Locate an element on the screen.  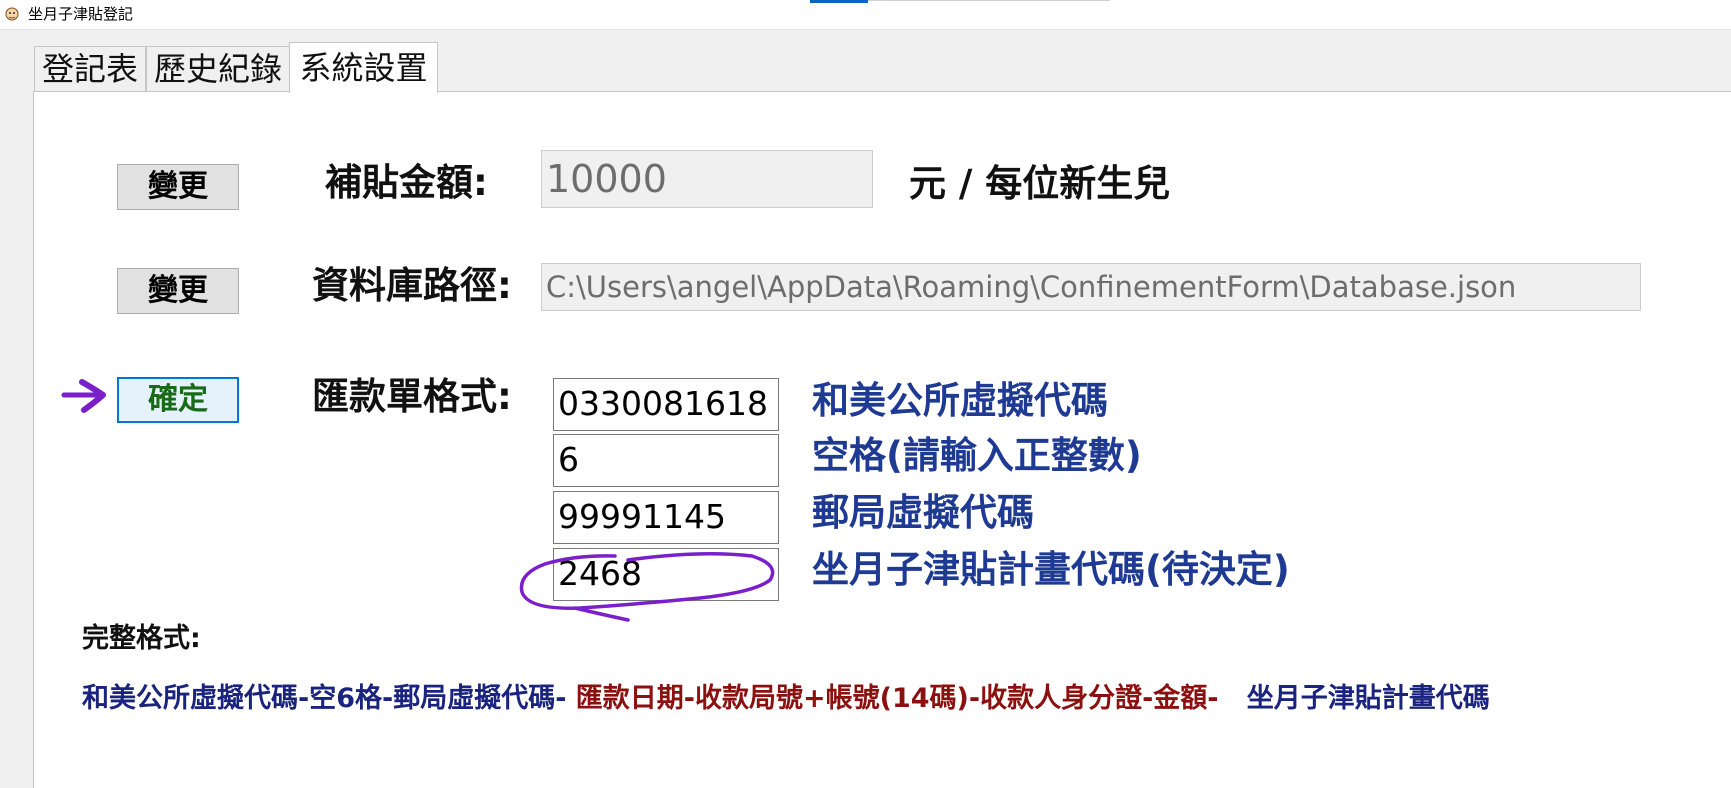
full-format-title: 完整格式: is located at coordinates (141, 638).